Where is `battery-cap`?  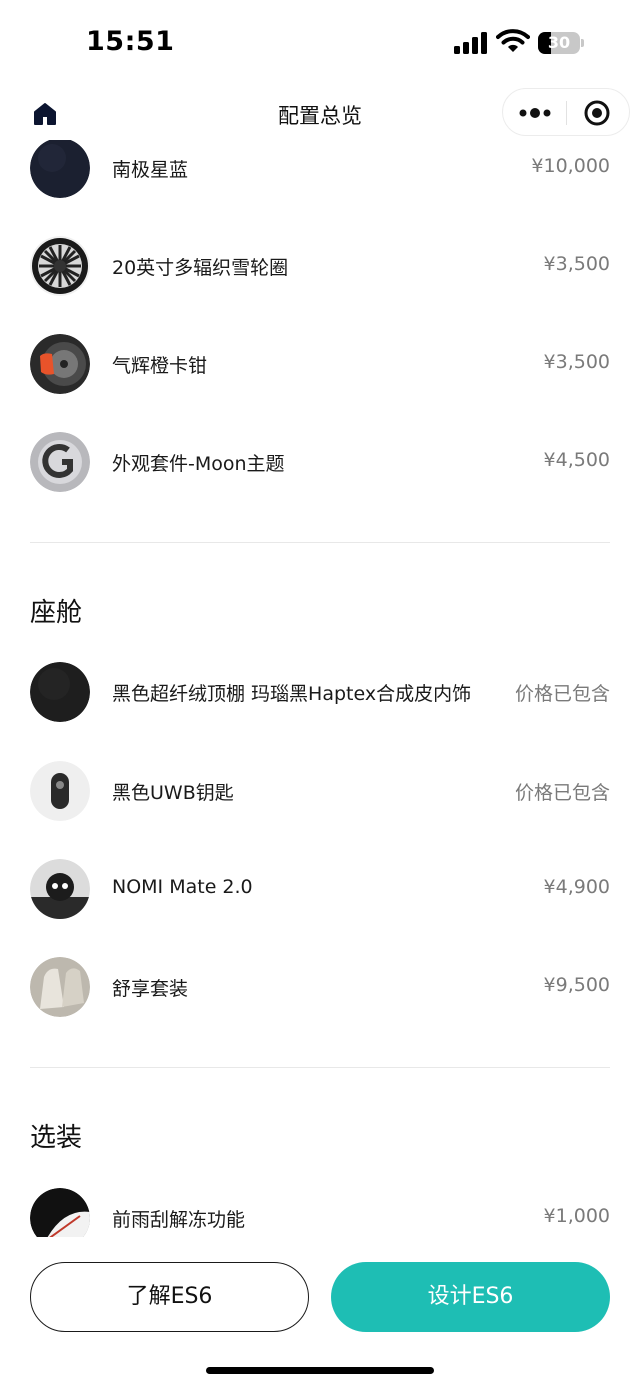
battery-cap is located at coordinates (582, 43).